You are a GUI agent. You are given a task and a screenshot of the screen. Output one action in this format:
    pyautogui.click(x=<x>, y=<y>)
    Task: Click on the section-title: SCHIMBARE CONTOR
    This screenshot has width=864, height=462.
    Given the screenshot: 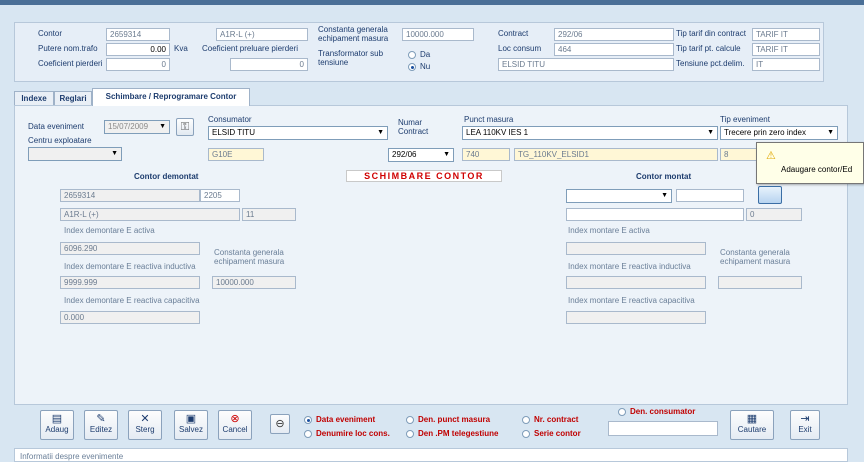 What is the action you would take?
    pyautogui.click(x=424, y=176)
    